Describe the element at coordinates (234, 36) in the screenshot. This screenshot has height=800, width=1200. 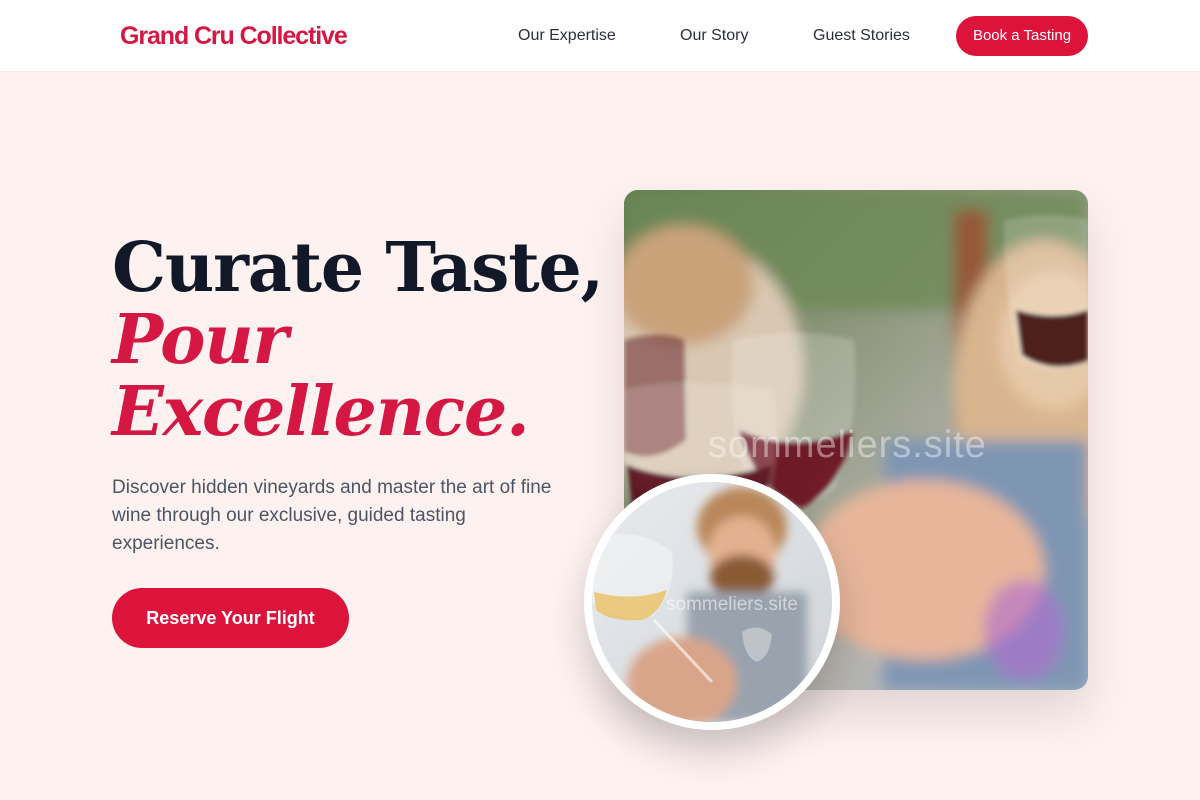
I see `brand-logo: Grand Cru Collective` at that location.